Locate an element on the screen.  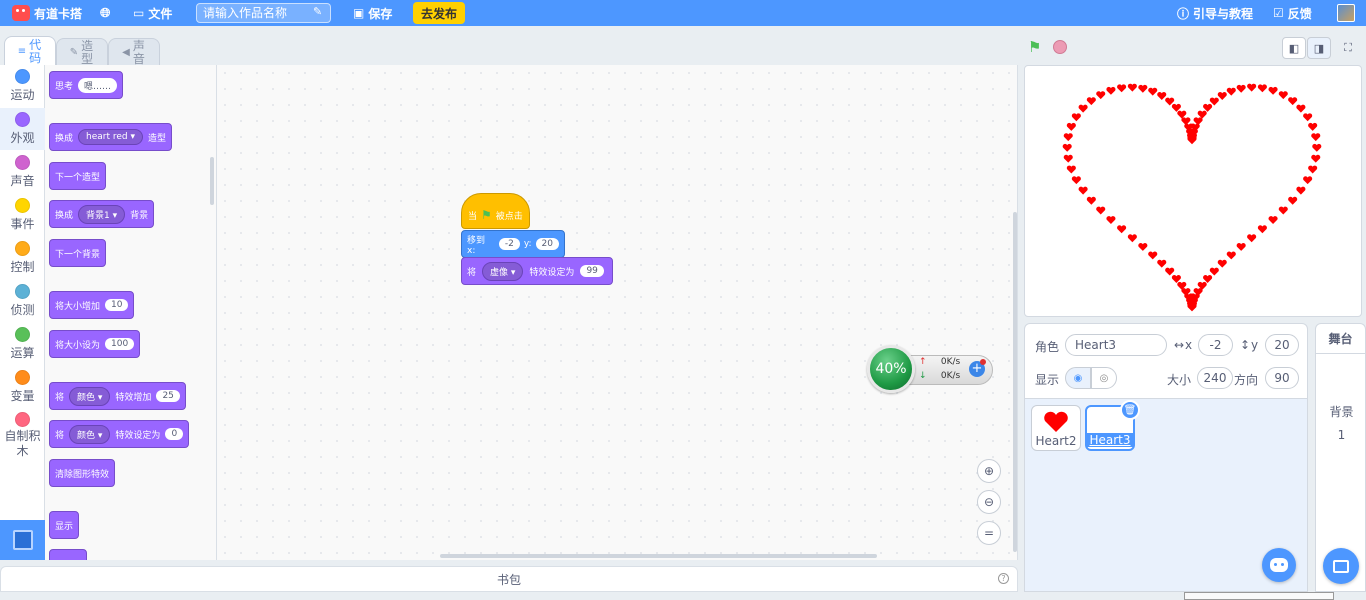
block-dropdown: heart red is located at coordinates (111, 137).